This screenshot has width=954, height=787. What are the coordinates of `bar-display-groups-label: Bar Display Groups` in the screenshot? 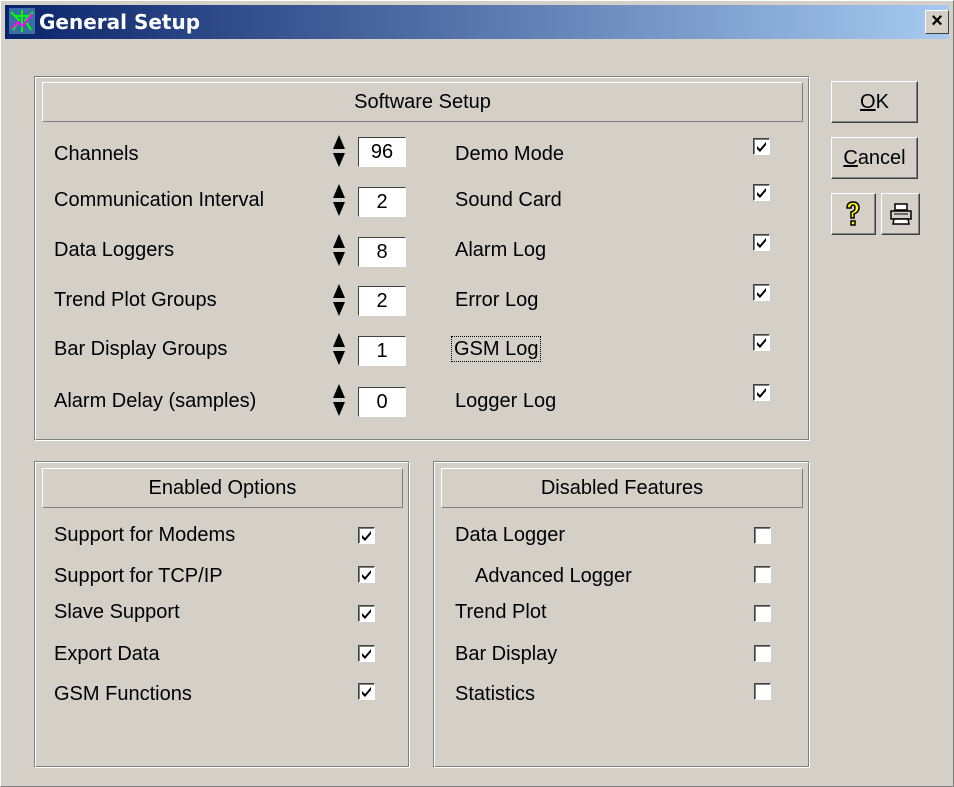 It's located at (141, 349).